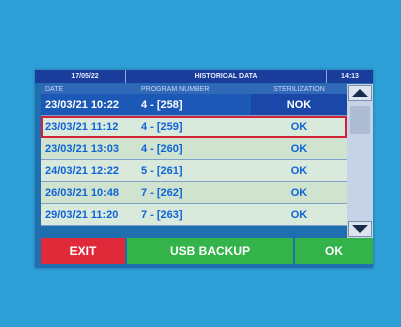 The image size is (401, 327). What do you see at coordinates (85, 76) in the screenshot?
I see `current-date: 17/05/22` at bounding box center [85, 76].